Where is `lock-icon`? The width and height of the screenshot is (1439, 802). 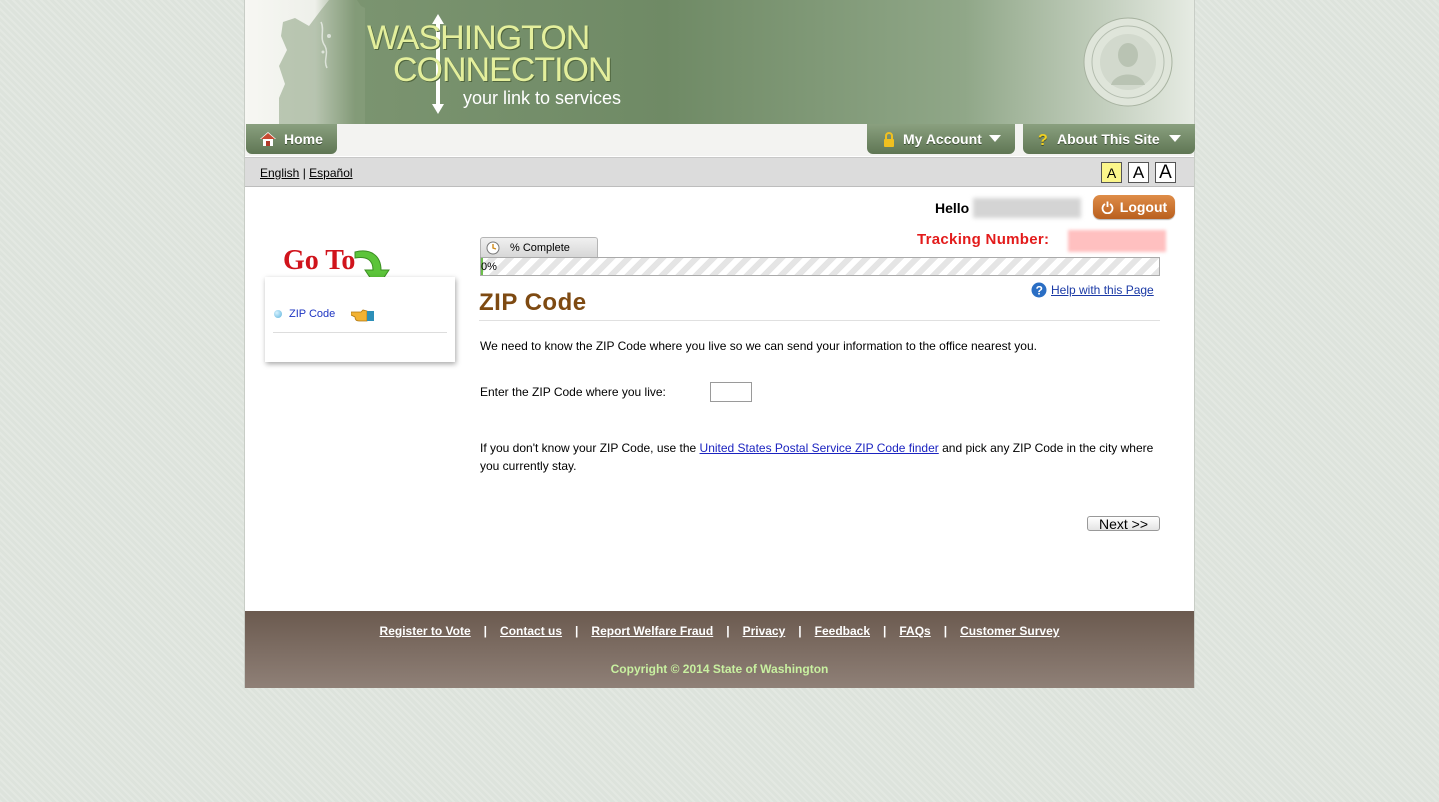 lock-icon is located at coordinates (889, 139).